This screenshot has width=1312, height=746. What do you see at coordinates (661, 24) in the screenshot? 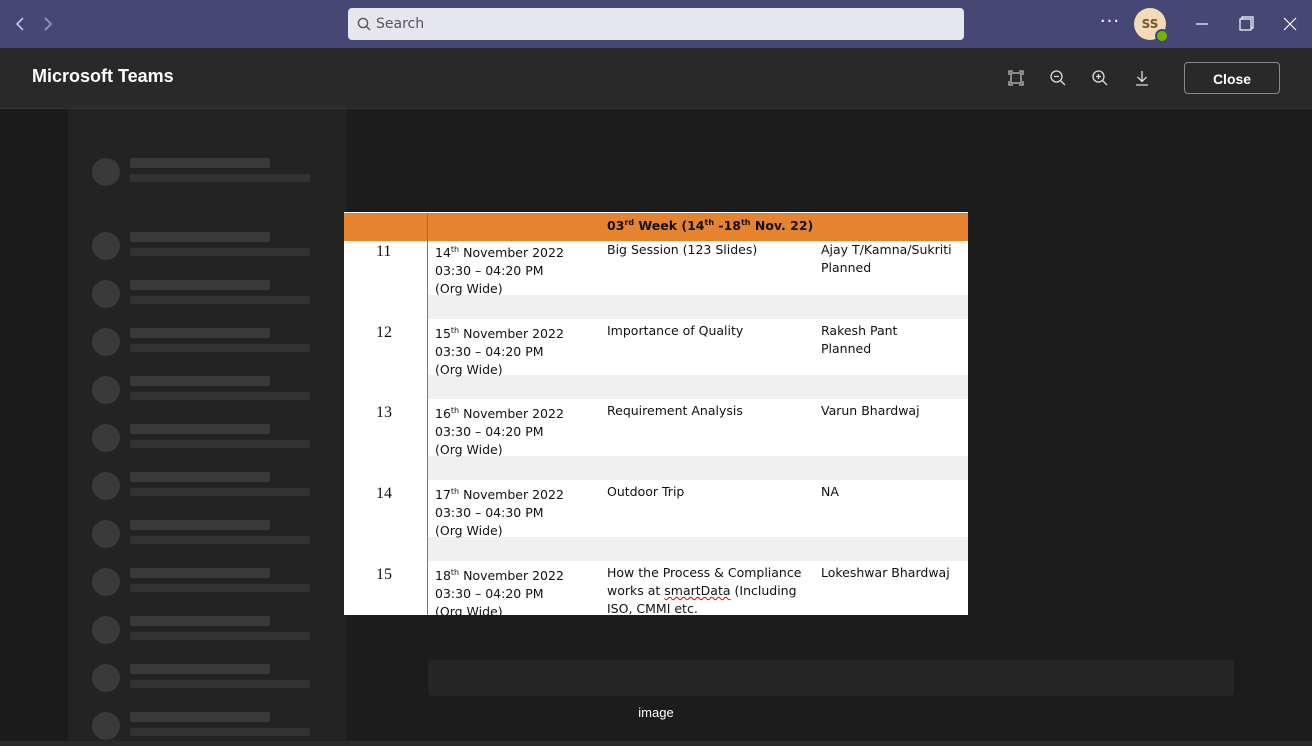
I see `search-input` at bounding box center [661, 24].